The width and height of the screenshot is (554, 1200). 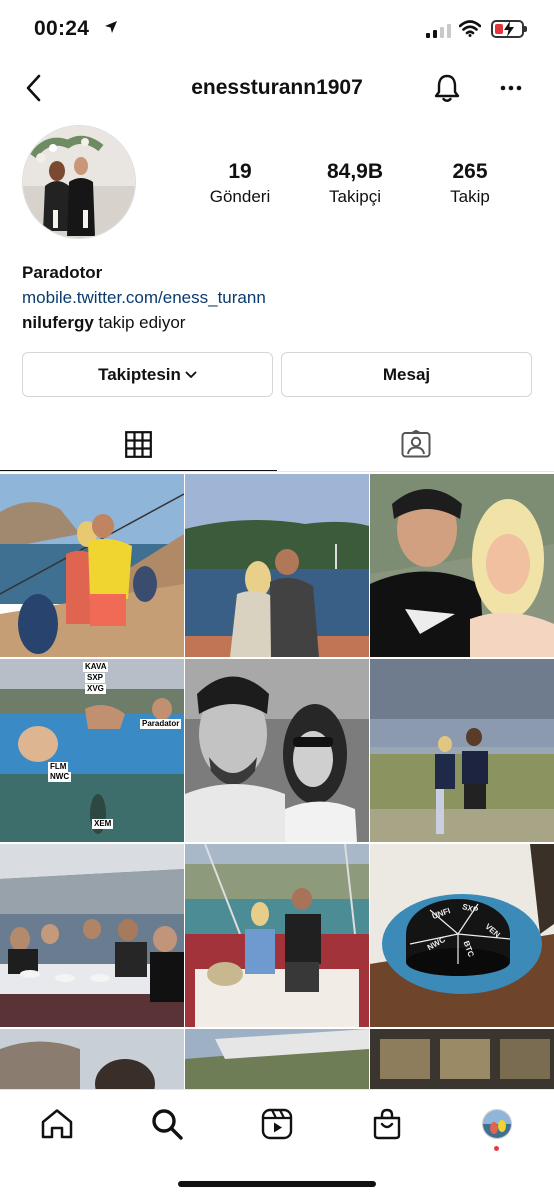 I want to click on profile-username: enessturann1907, so click(x=277, y=87).